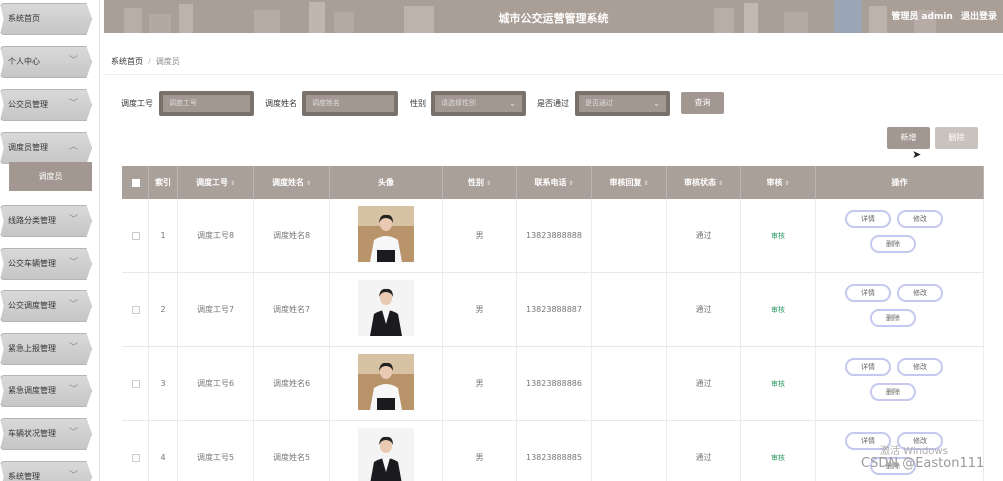 This screenshot has height=481, width=1003. What do you see at coordinates (350, 103) in the screenshot?
I see `name-input: 调度姓名` at bounding box center [350, 103].